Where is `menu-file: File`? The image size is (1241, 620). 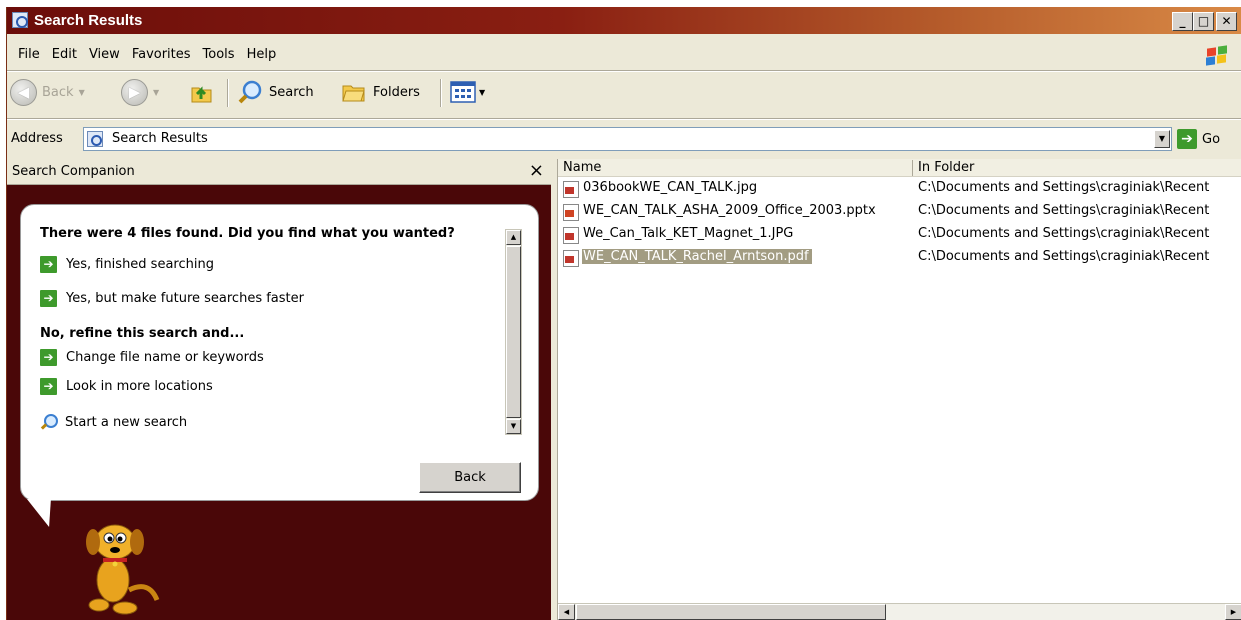
menu-file: File is located at coordinates (32, 54).